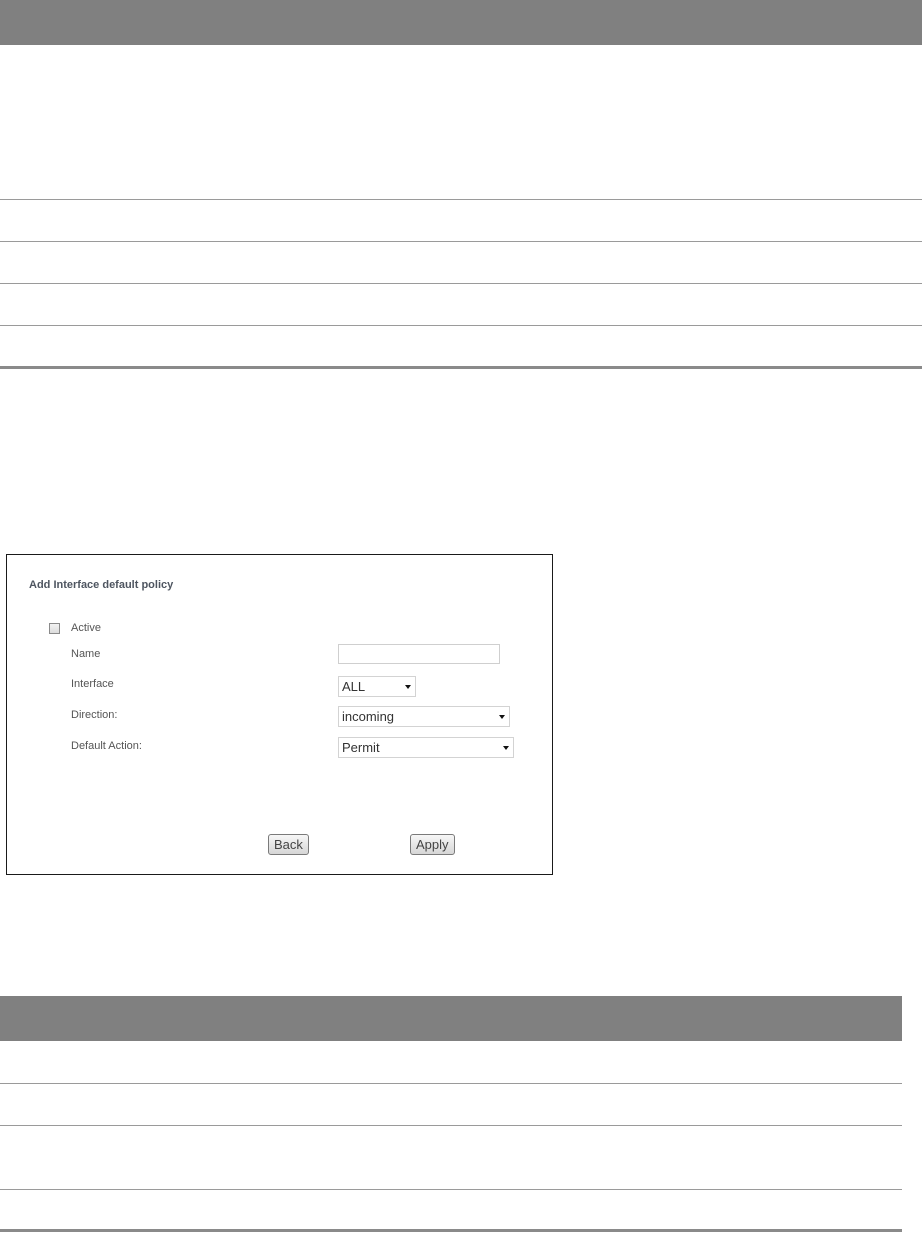 This screenshot has width=922, height=1234. I want to click on bottom-table-bottom-rule, so click(451, 1230).